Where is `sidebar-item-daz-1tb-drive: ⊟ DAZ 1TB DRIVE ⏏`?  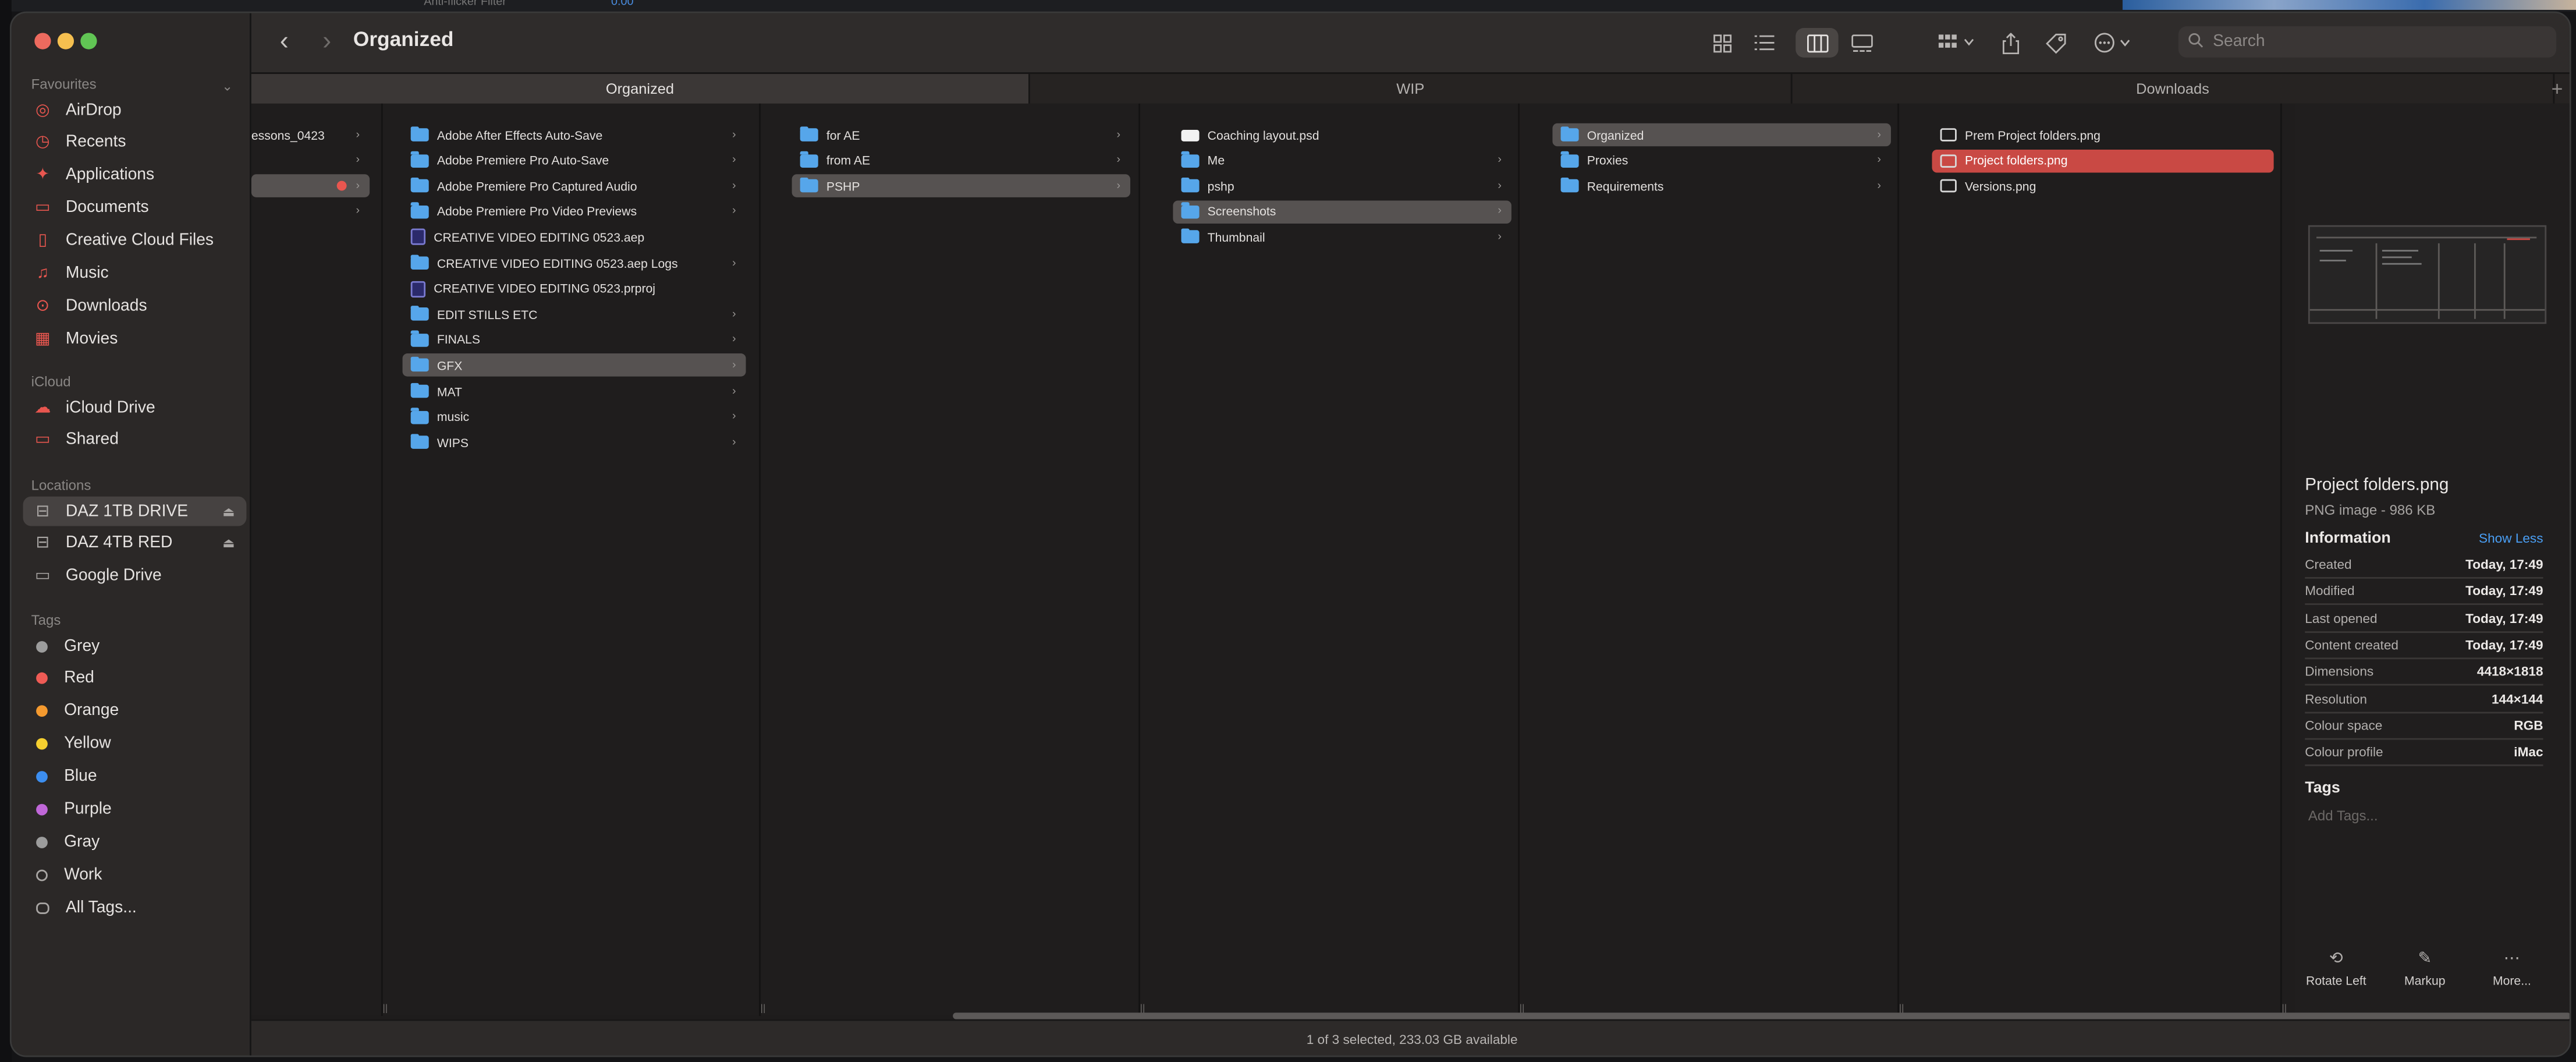
sidebar-item-daz-1tb-drive: ⊟ DAZ 1TB DRIVE ⏏ is located at coordinates (135, 511).